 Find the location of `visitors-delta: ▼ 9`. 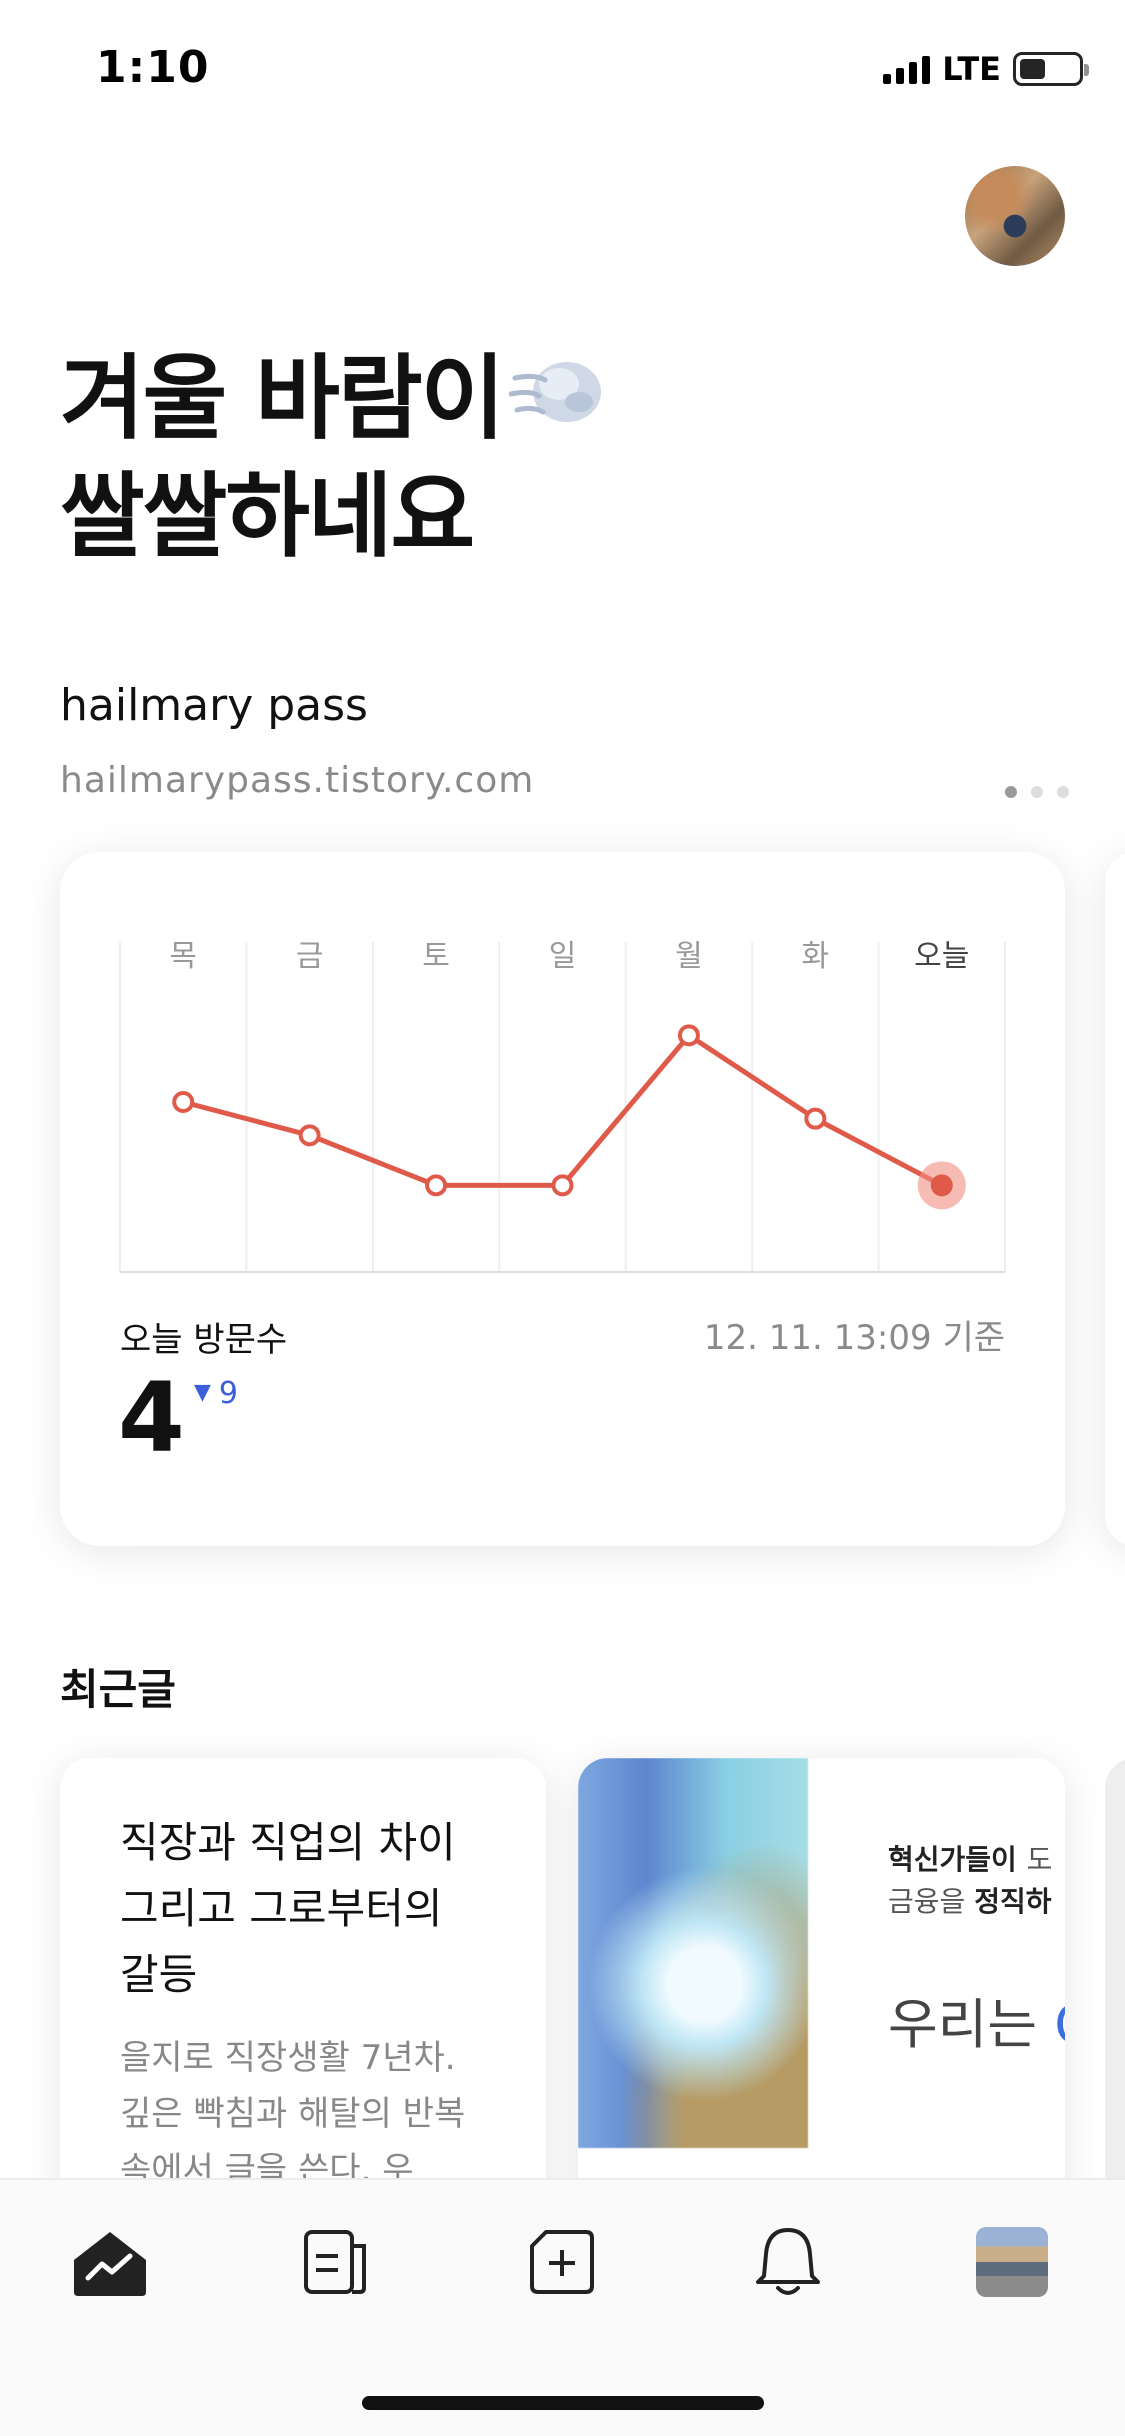

visitors-delta: ▼ 9 is located at coordinates (216, 1393).